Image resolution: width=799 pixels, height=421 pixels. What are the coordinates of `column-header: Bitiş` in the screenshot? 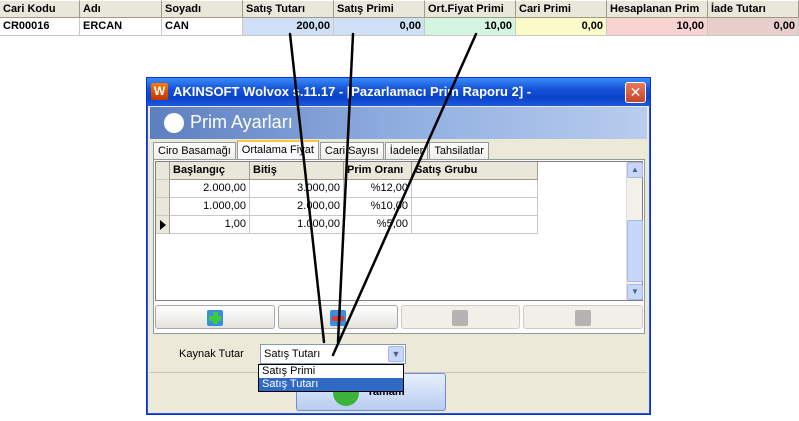 It's located at (297, 171).